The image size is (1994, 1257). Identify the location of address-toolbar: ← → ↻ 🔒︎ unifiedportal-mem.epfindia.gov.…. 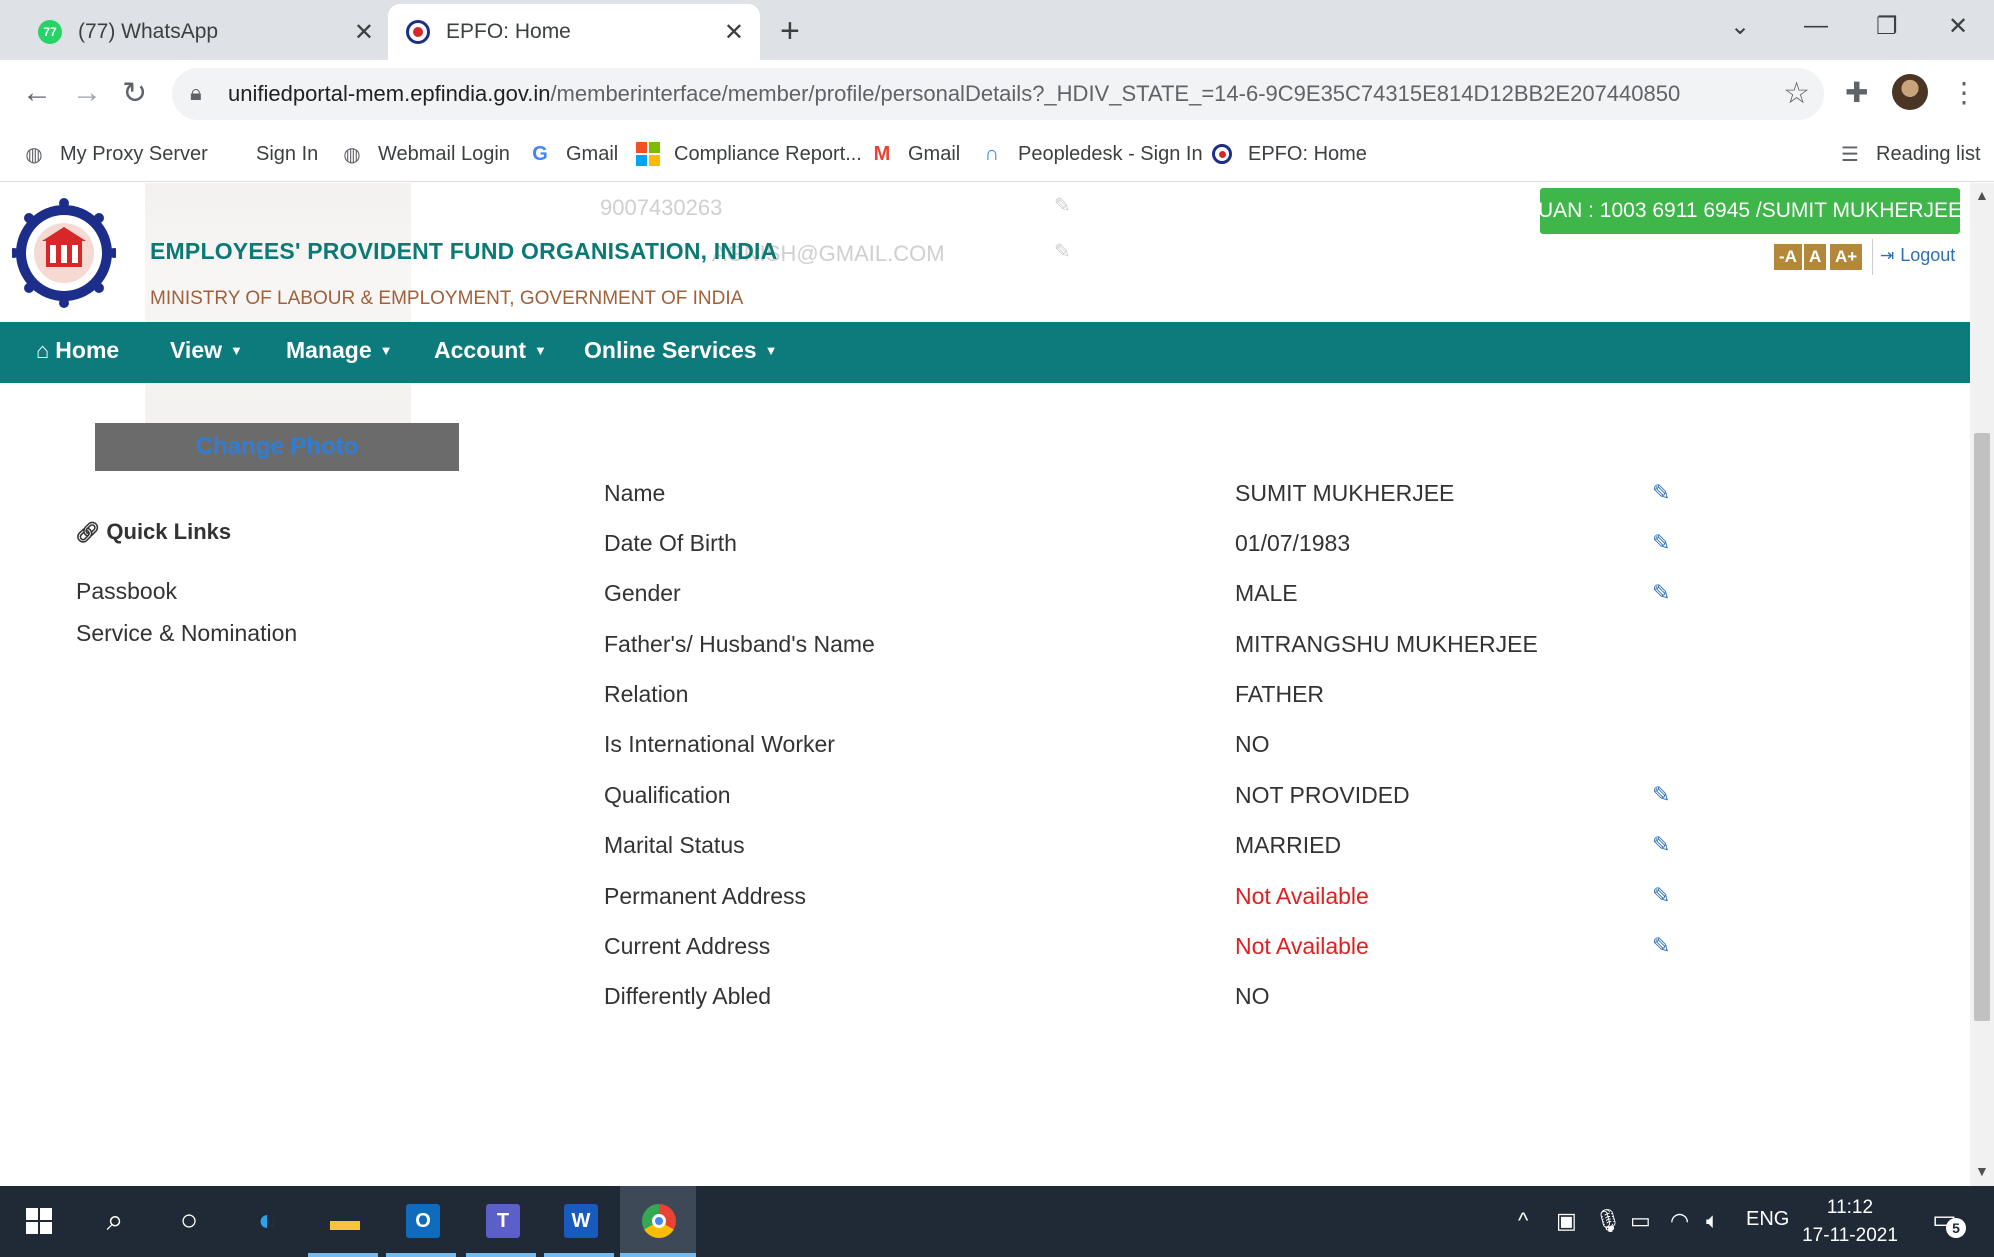
(997, 94).